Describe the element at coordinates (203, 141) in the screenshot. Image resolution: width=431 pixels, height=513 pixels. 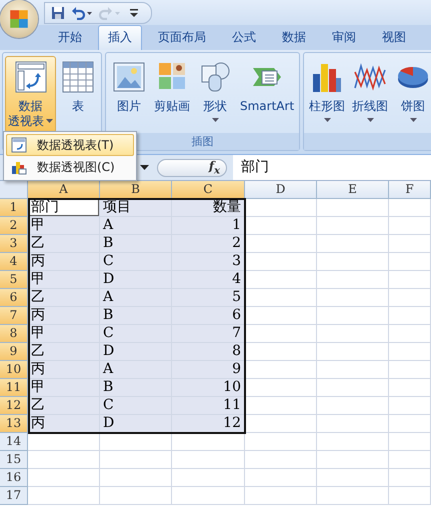
I see `group-label: 插图` at that location.